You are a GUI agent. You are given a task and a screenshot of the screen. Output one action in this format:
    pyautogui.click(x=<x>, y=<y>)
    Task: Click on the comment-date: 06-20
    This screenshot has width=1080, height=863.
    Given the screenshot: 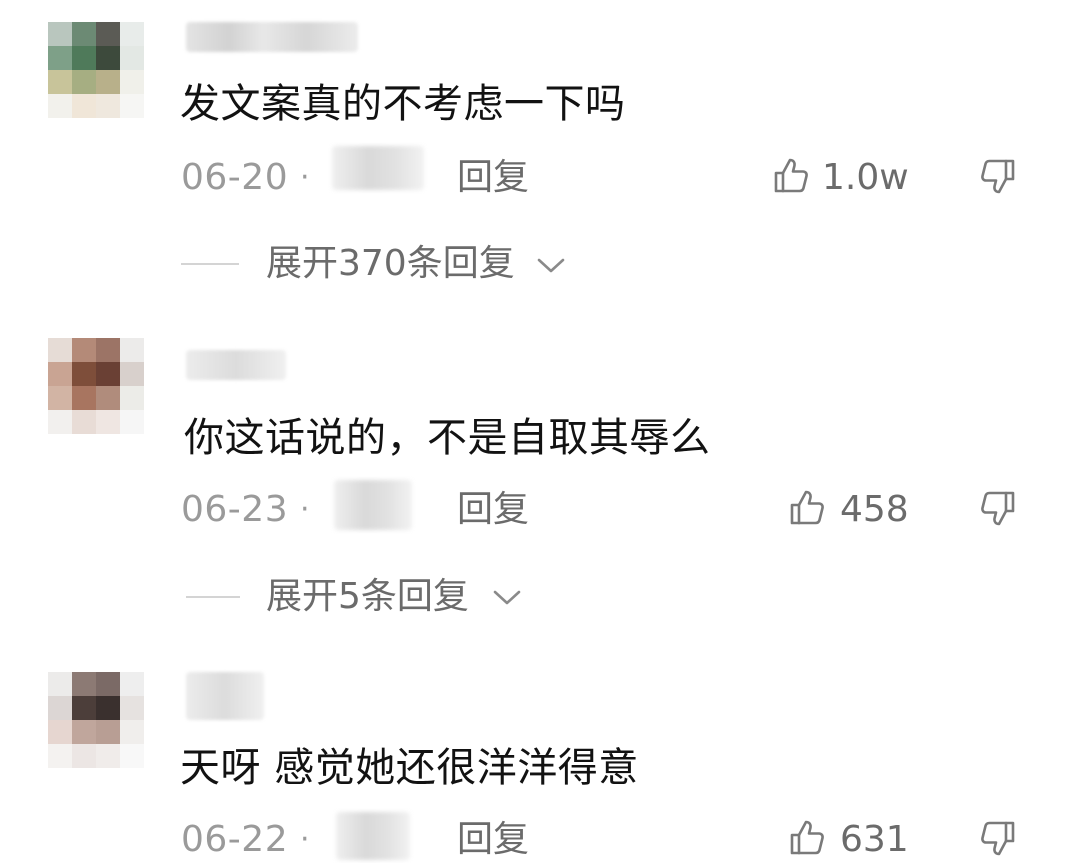 What is the action you would take?
    pyautogui.click(x=235, y=177)
    